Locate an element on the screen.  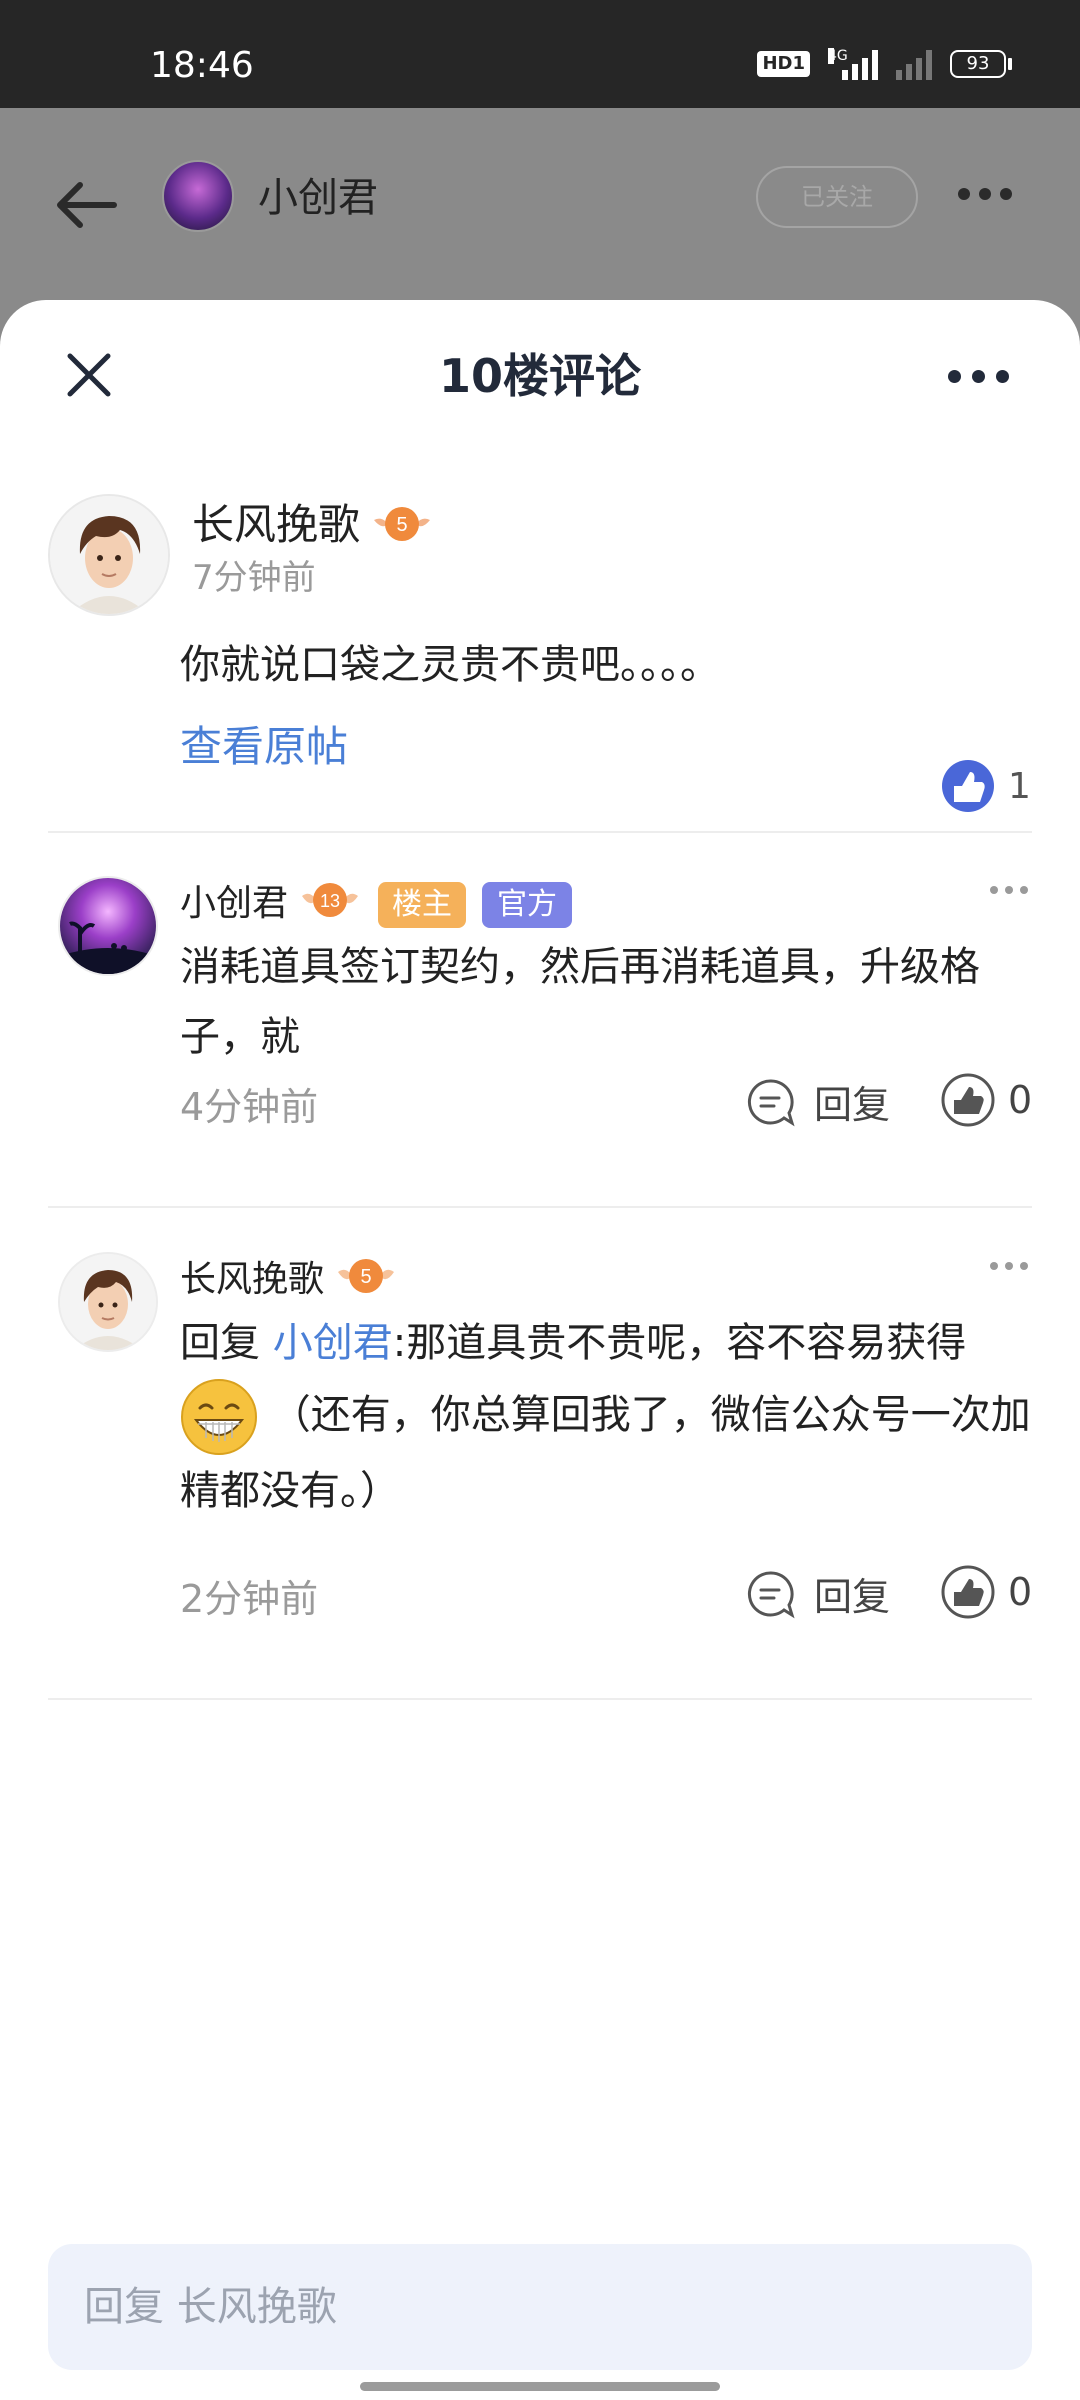
view-original-link: 查看原帖 is located at coordinates (264, 747).